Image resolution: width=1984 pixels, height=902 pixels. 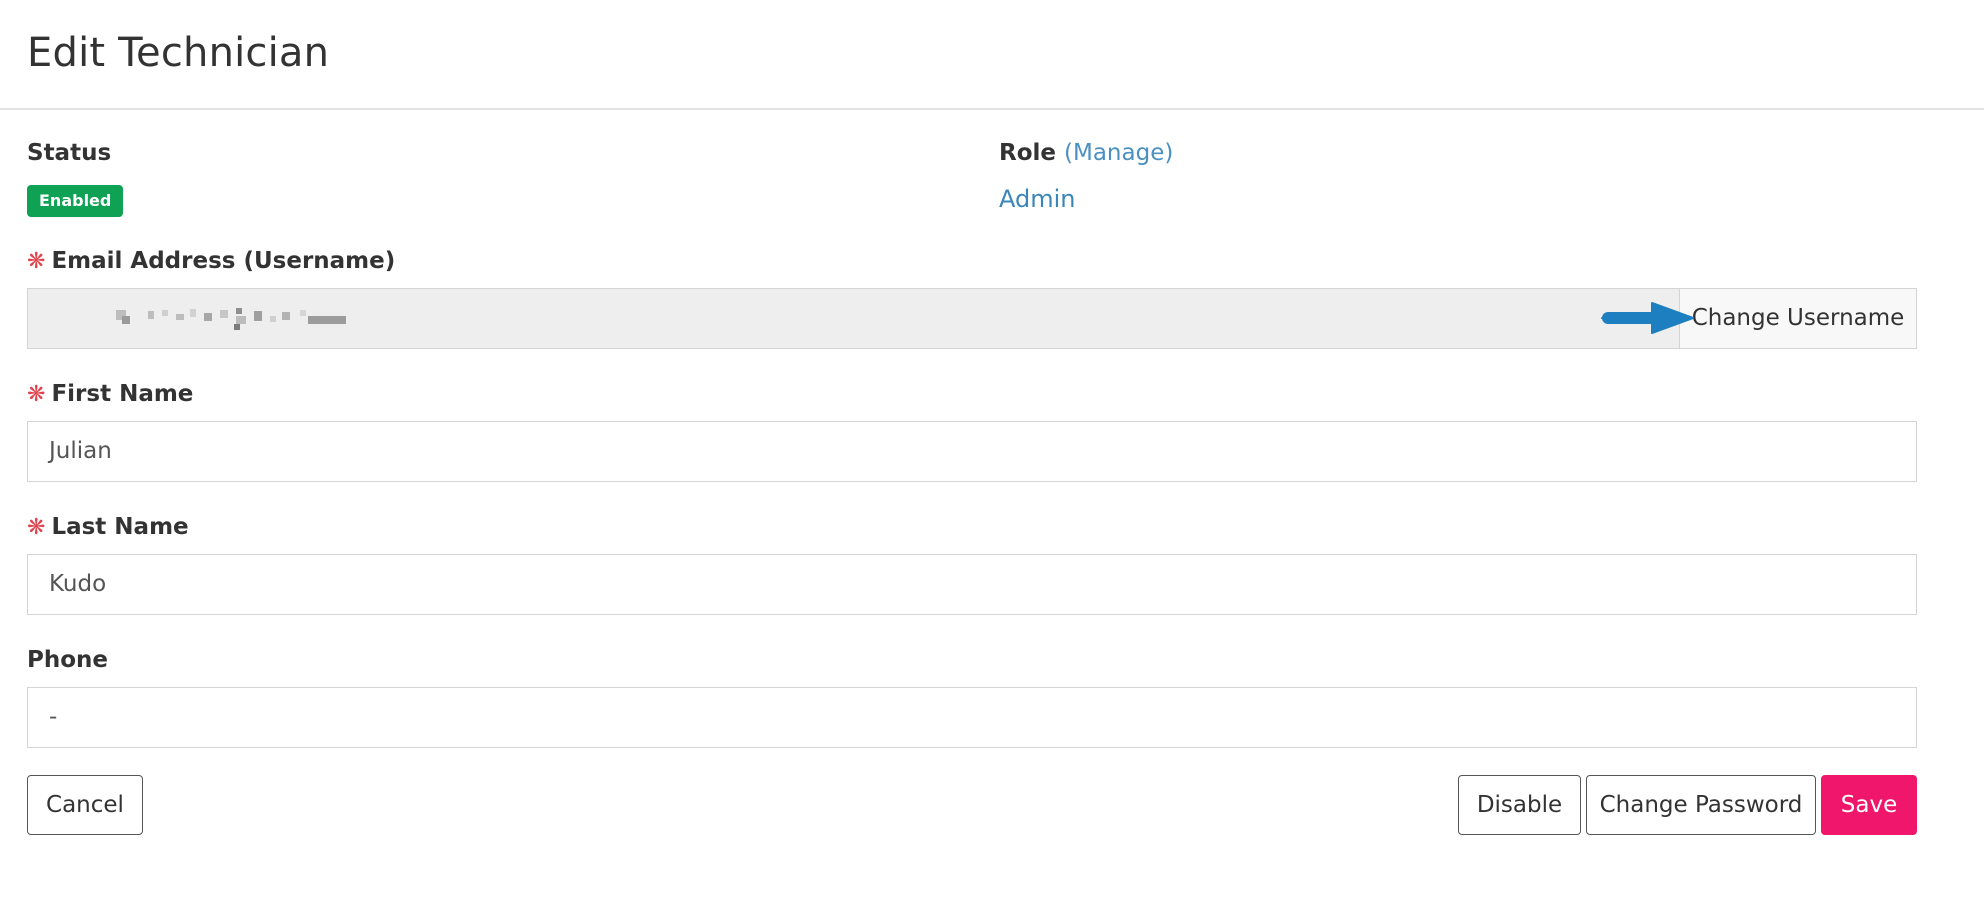 What do you see at coordinates (972, 584) in the screenshot?
I see `last-name-input: Kudo` at bounding box center [972, 584].